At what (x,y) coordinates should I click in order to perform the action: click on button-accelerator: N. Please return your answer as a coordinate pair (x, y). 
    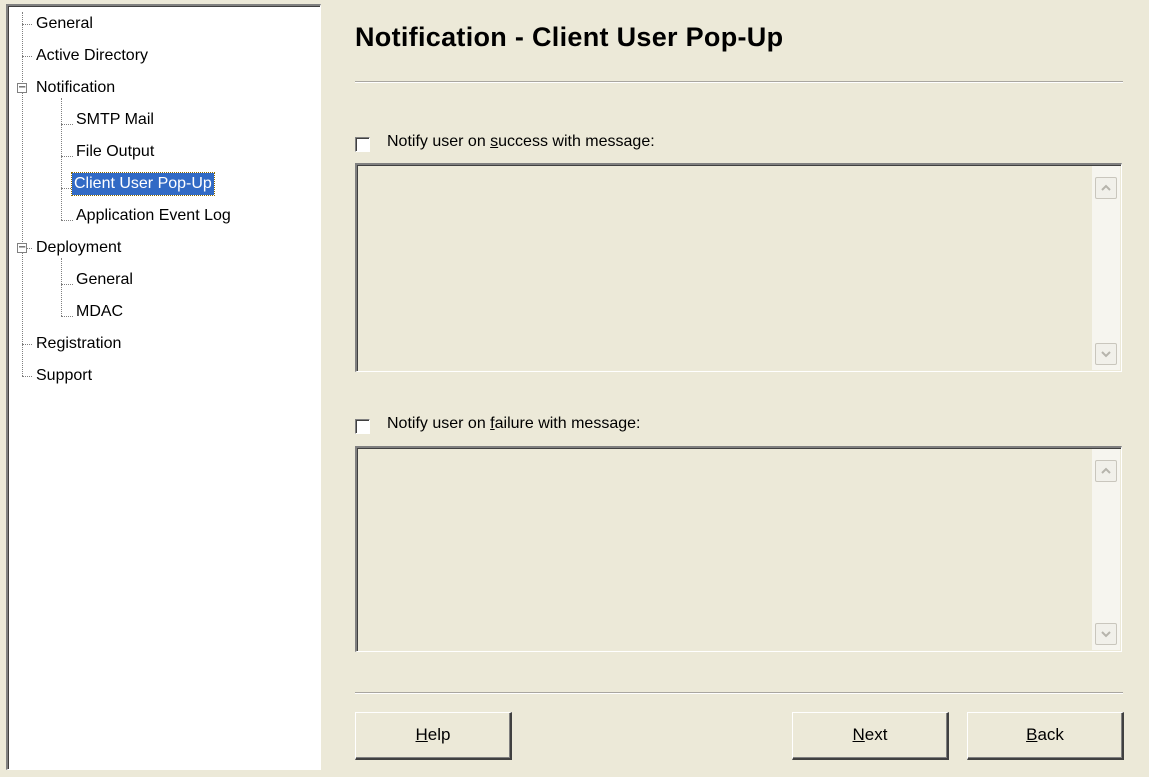
    Looking at the image, I should click on (858, 734).